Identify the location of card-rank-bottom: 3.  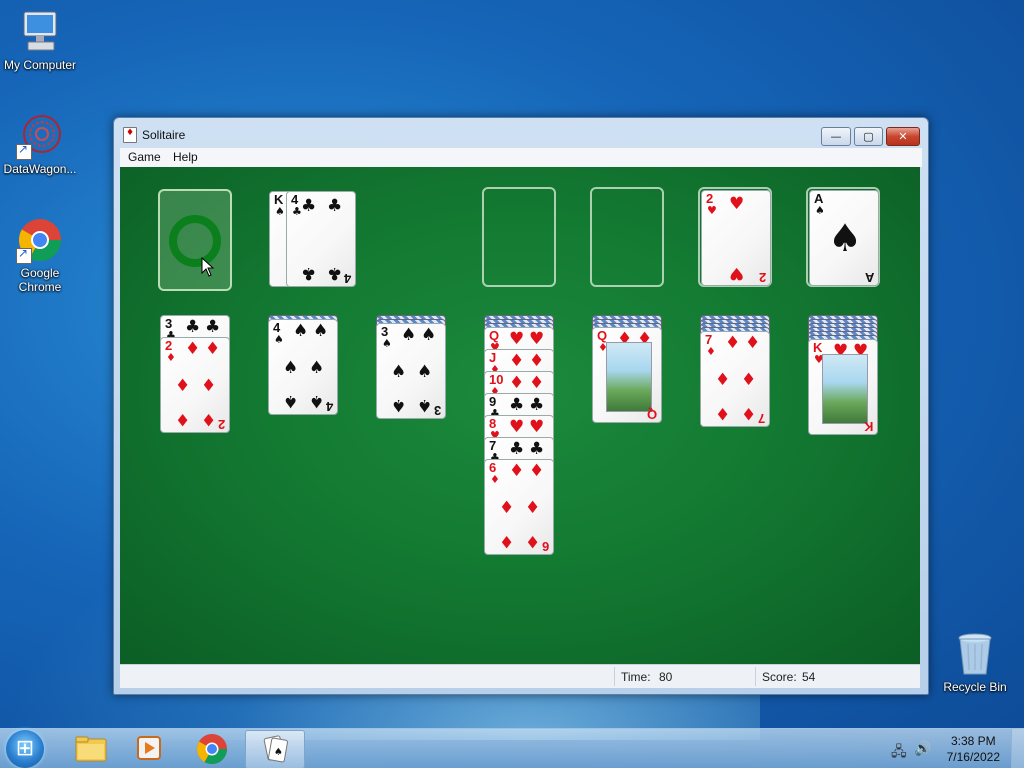
(437, 410).